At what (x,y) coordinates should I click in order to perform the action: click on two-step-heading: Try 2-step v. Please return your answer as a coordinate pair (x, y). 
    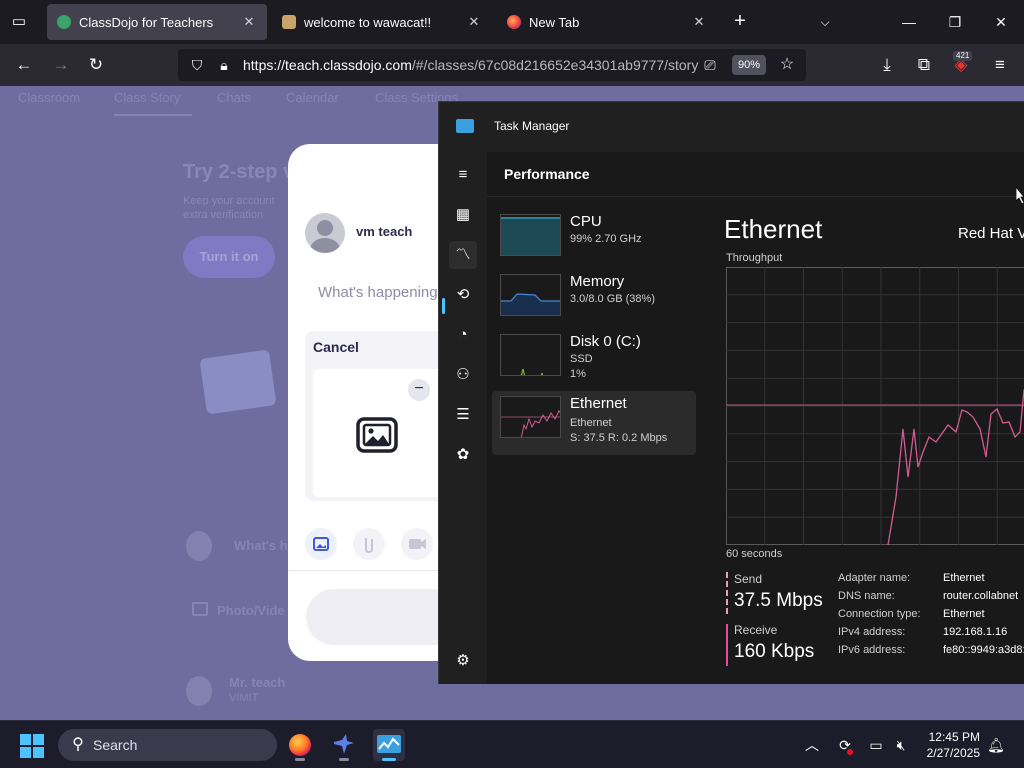
    Looking at the image, I should click on (239, 172).